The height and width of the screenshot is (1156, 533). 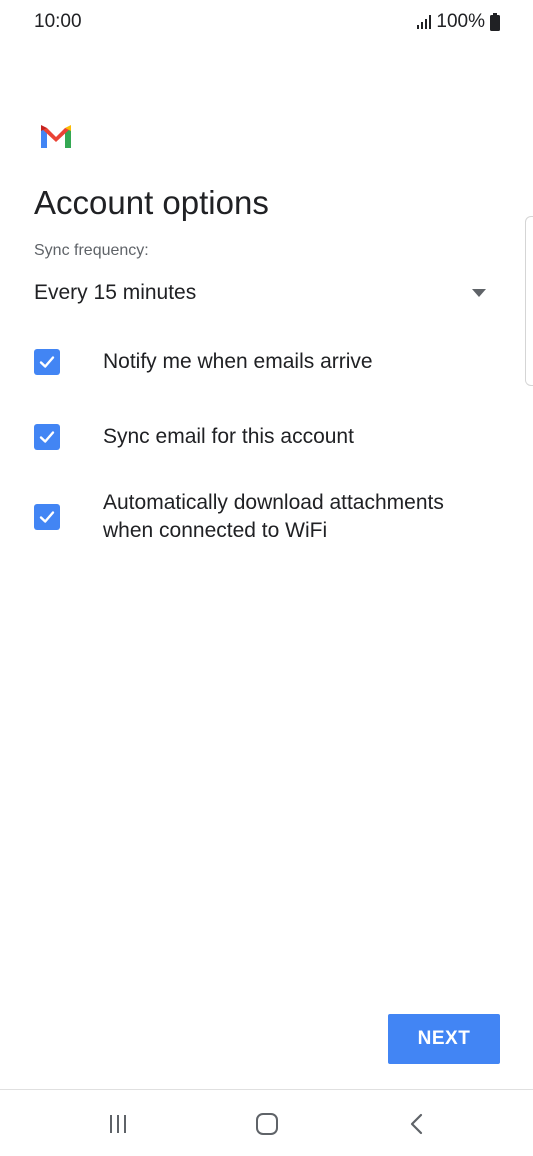 What do you see at coordinates (115, 292) in the screenshot?
I see `sync-frequency-value: Every 15 minutes` at bounding box center [115, 292].